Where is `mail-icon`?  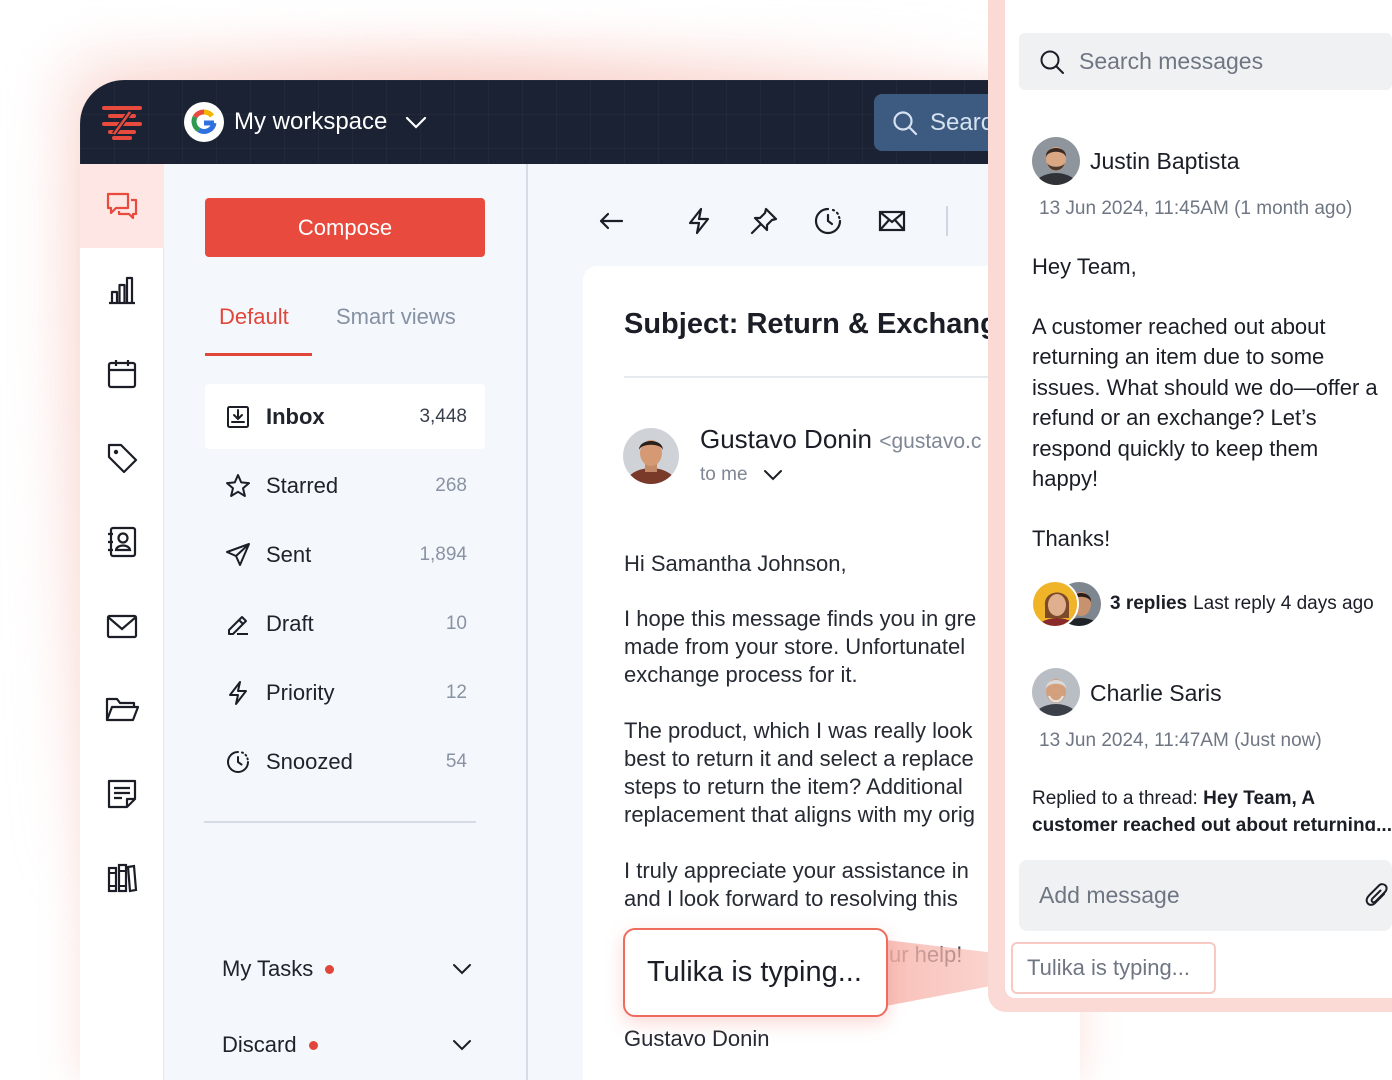 mail-icon is located at coordinates (122, 626).